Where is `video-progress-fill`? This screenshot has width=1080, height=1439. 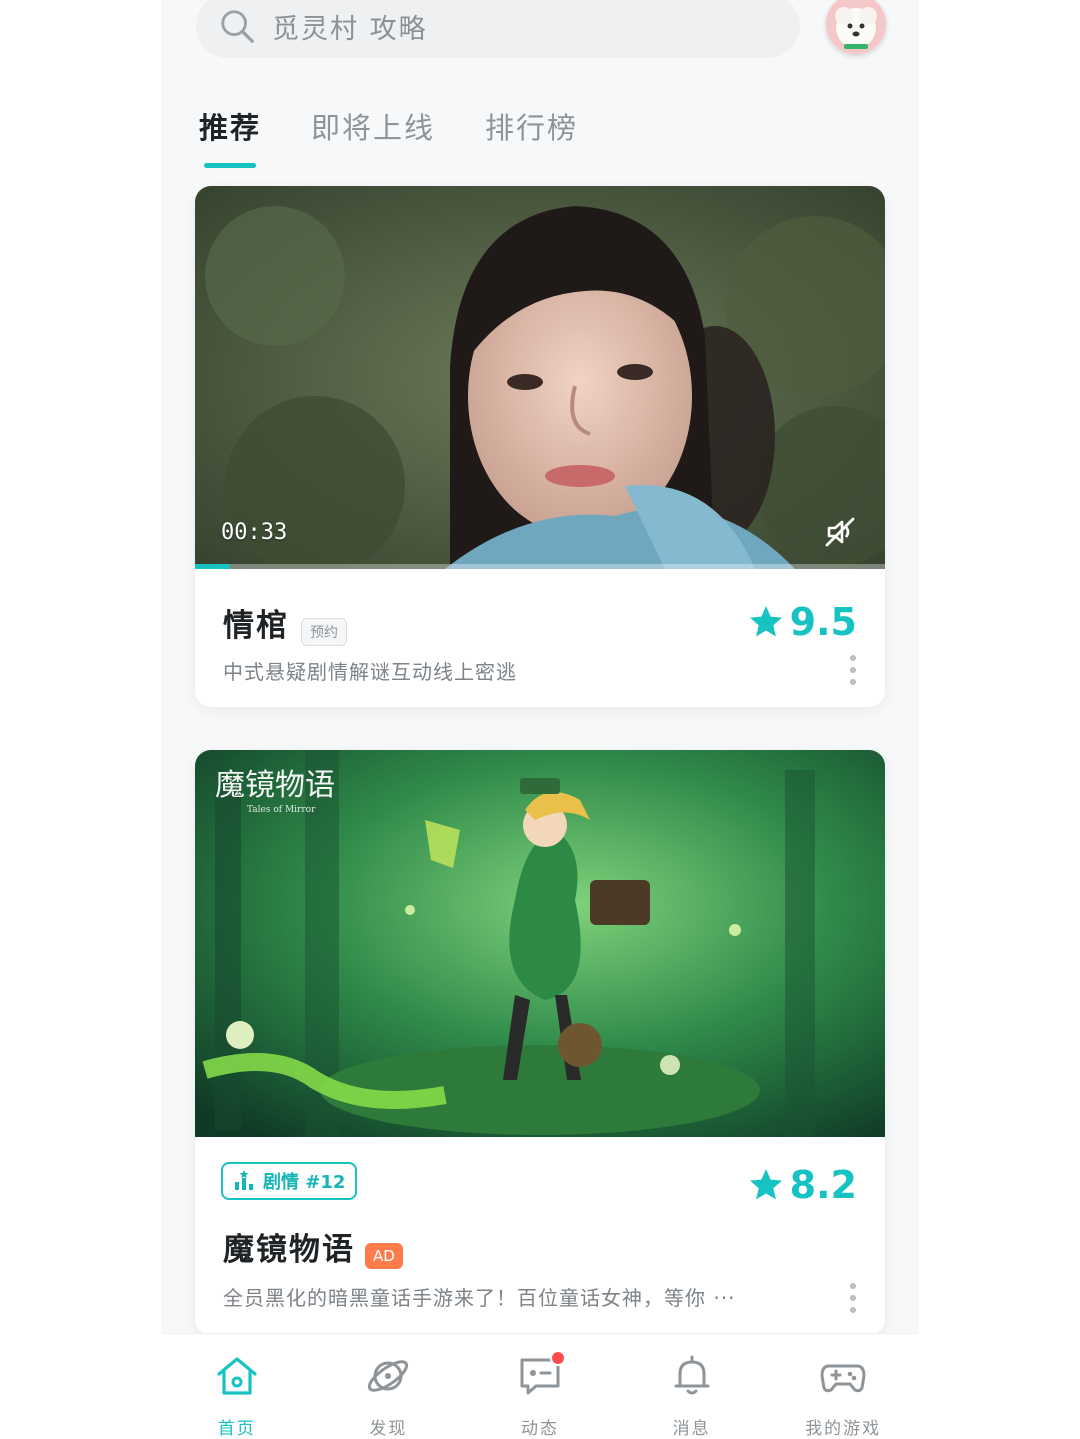 video-progress-fill is located at coordinates (212, 566).